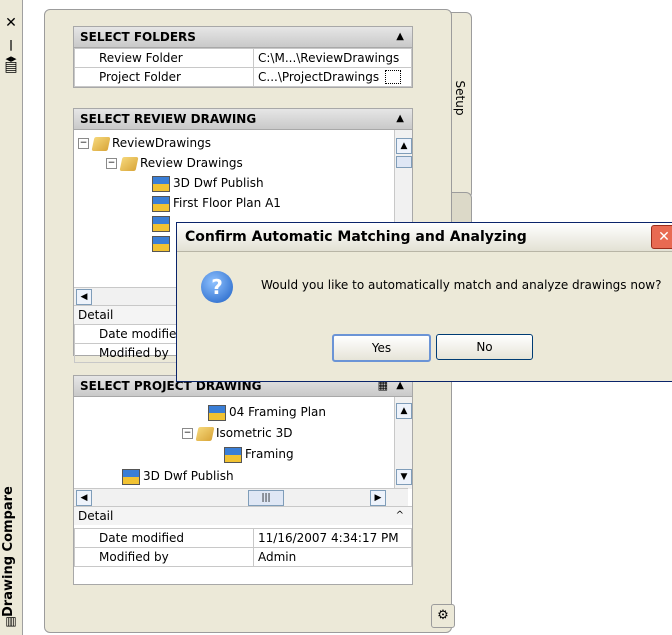 Image resolution: width=672 pixels, height=635 pixels. Describe the element at coordinates (381, 348) in the screenshot. I see `yes-button: Yes` at that location.